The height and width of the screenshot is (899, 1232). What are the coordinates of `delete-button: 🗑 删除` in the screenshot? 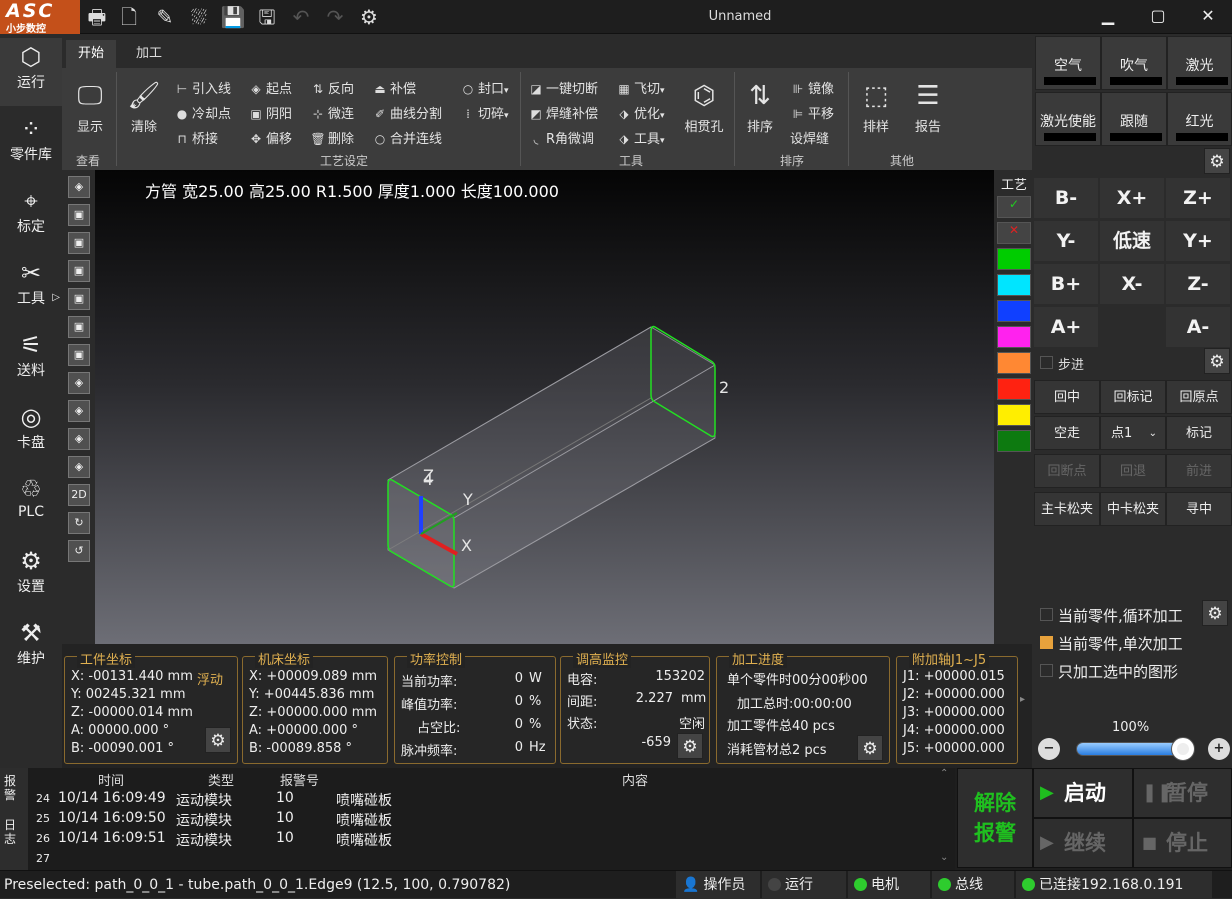 It's located at (332, 137).